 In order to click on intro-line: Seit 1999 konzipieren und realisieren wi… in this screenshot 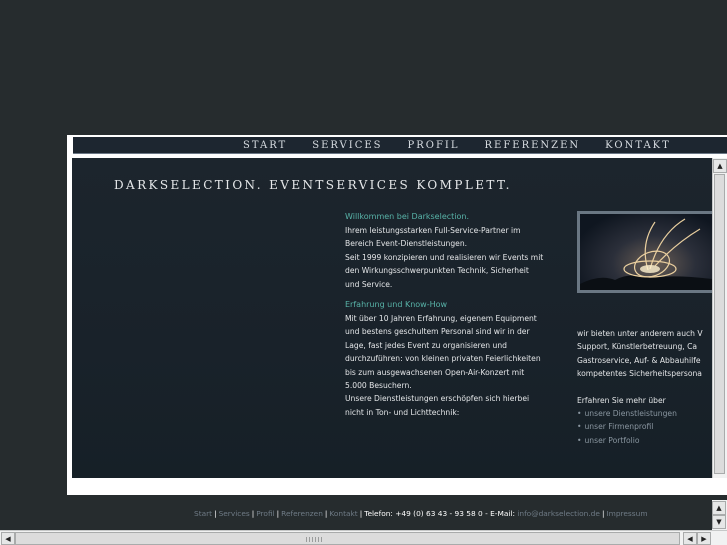, I will do `click(444, 257)`.